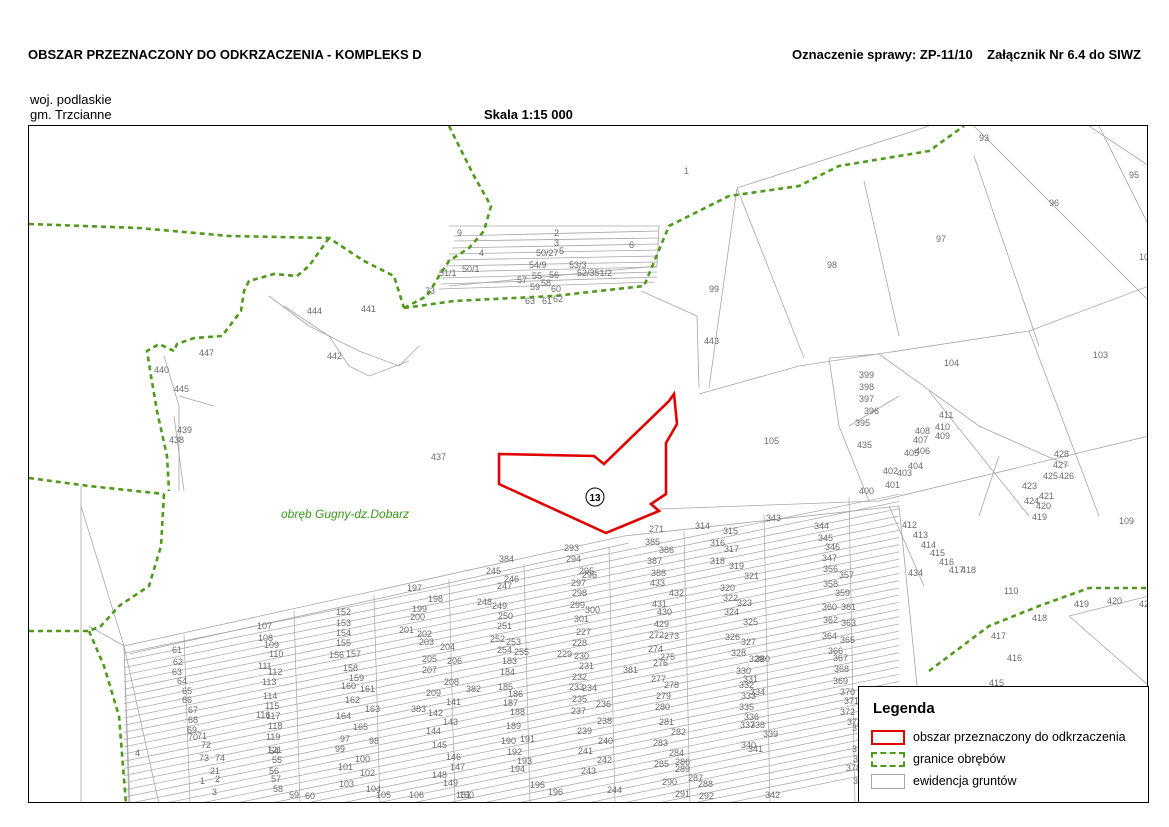 The width and height of the screenshot is (1169, 827). What do you see at coordinates (537, 785) in the screenshot?
I see `parcel-number: 195` at bounding box center [537, 785].